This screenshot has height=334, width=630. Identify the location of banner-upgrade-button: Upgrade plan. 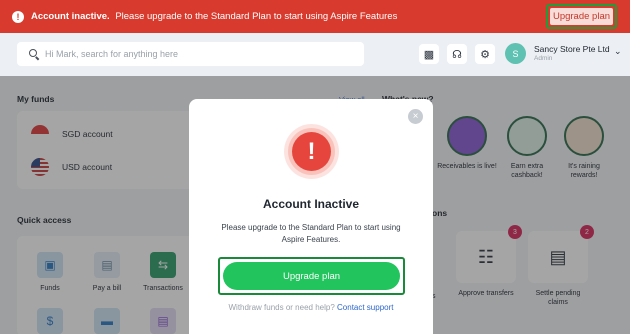
(581, 16).